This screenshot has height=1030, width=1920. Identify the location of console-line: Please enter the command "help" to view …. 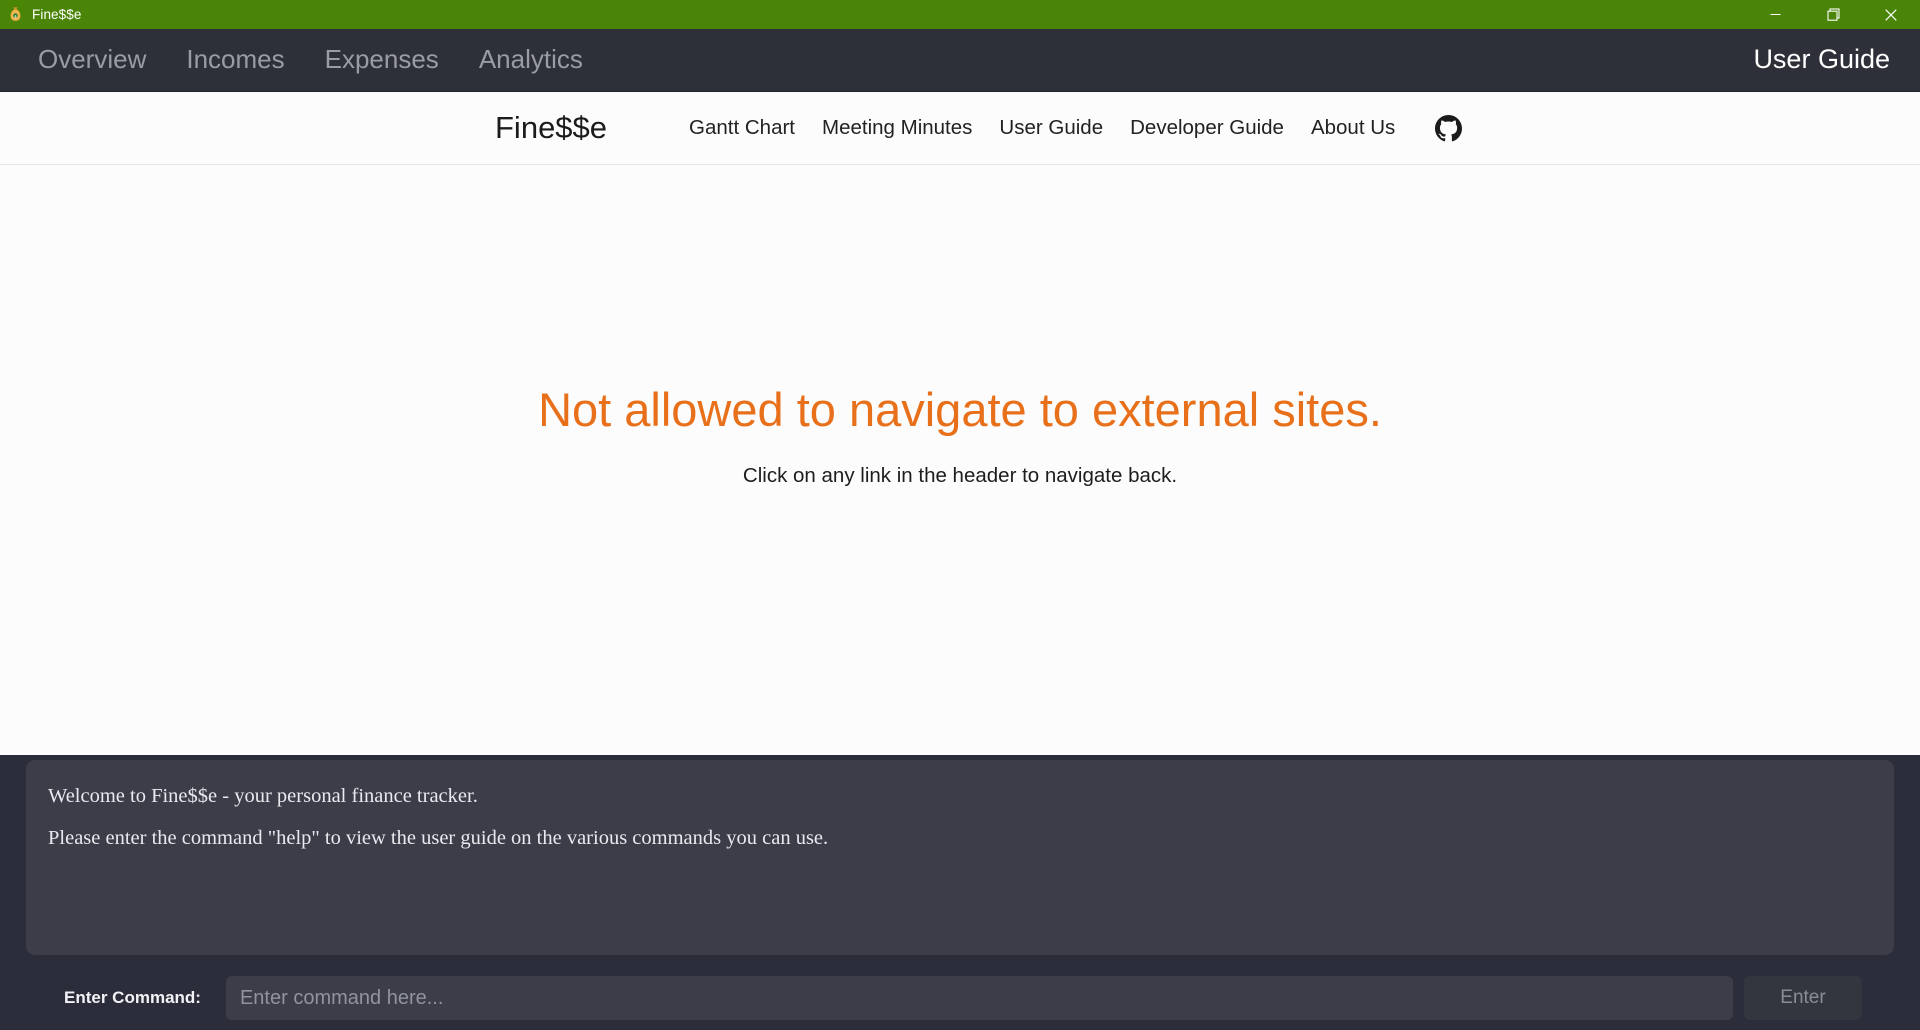
(438, 837).